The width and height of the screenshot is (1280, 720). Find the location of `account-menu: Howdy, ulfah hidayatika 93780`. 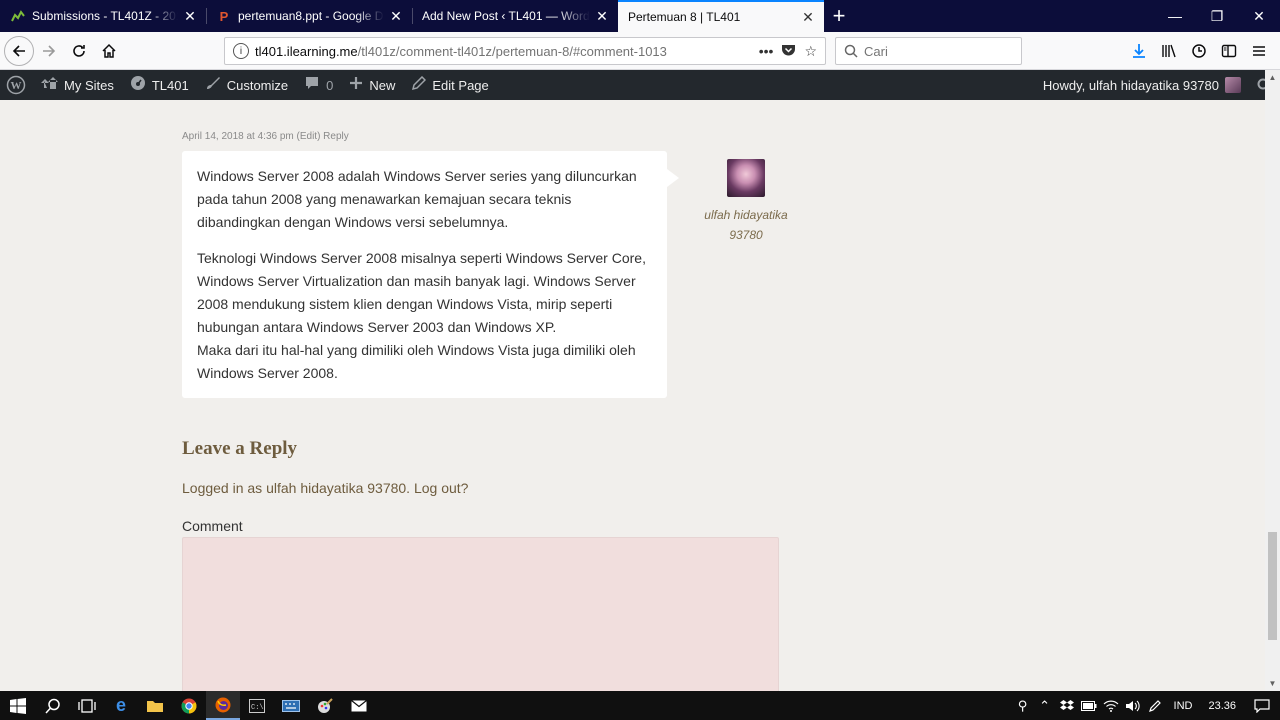

account-menu: Howdy, ulfah hidayatika 93780 is located at coordinates (1142, 85).